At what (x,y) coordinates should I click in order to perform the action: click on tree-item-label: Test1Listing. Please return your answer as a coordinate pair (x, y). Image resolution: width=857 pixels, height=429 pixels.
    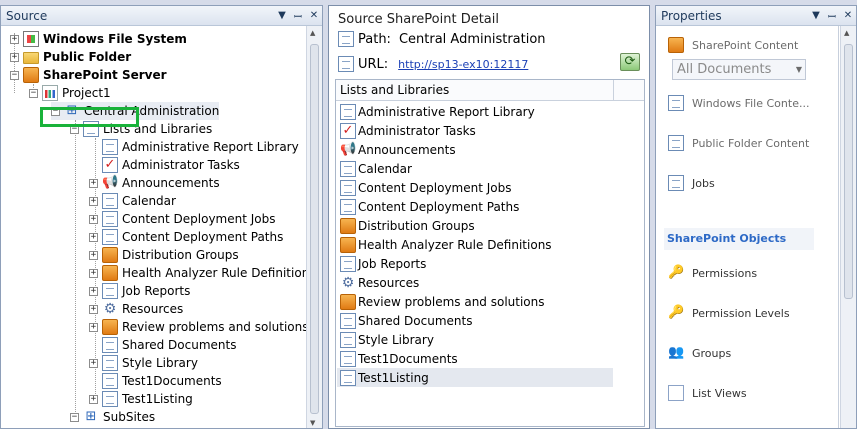
    Looking at the image, I should click on (157, 399).